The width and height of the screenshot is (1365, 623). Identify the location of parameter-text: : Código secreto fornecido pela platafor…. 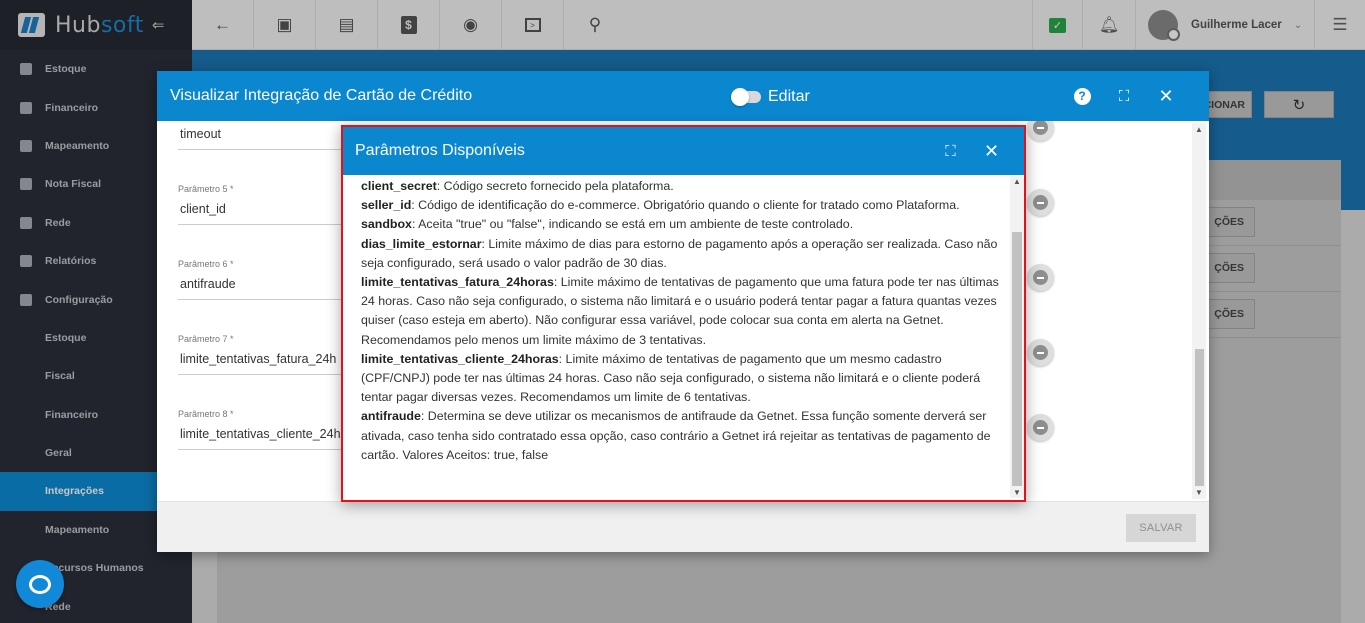
(555, 186).